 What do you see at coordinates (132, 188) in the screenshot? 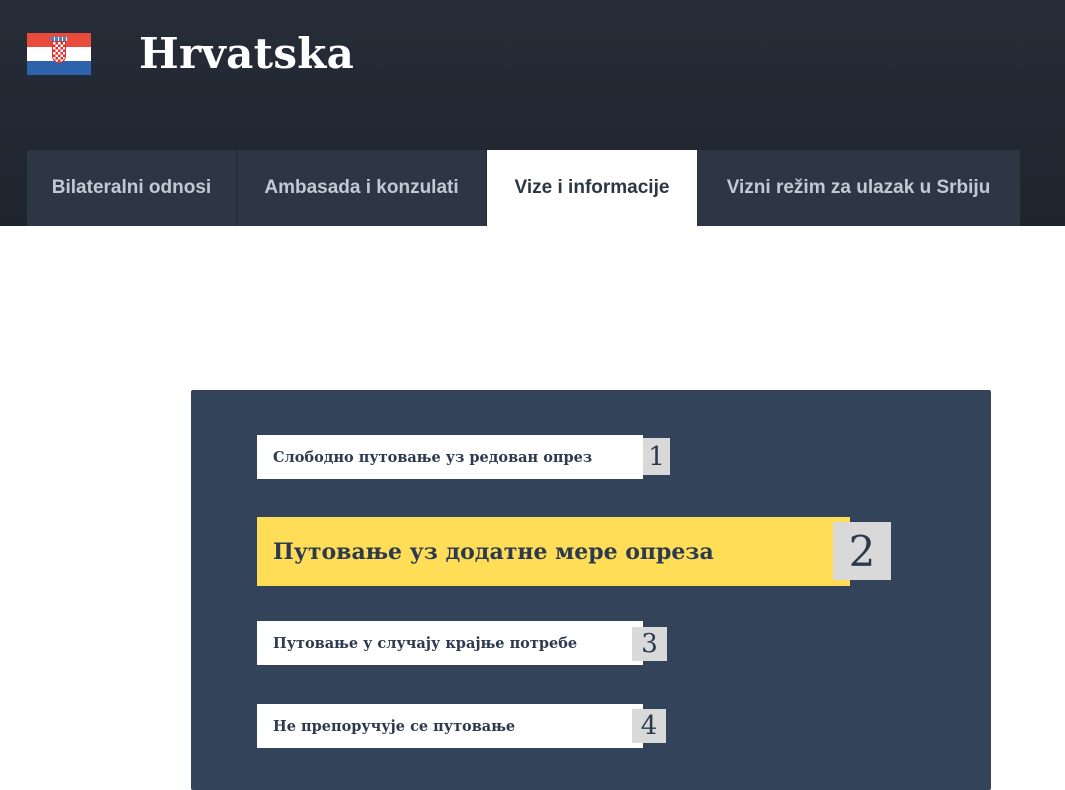
I see `tab-bilateral-relations: Bilateralni odnosi` at bounding box center [132, 188].